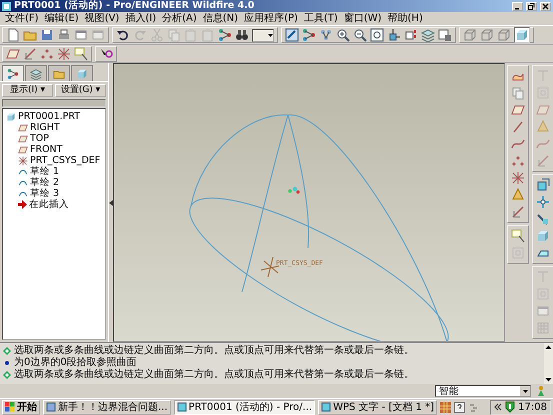 This screenshot has height=415, width=553. Describe the element at coordinates (343, 35) in the screenshot. I see `zoom-in-icon` at that location.